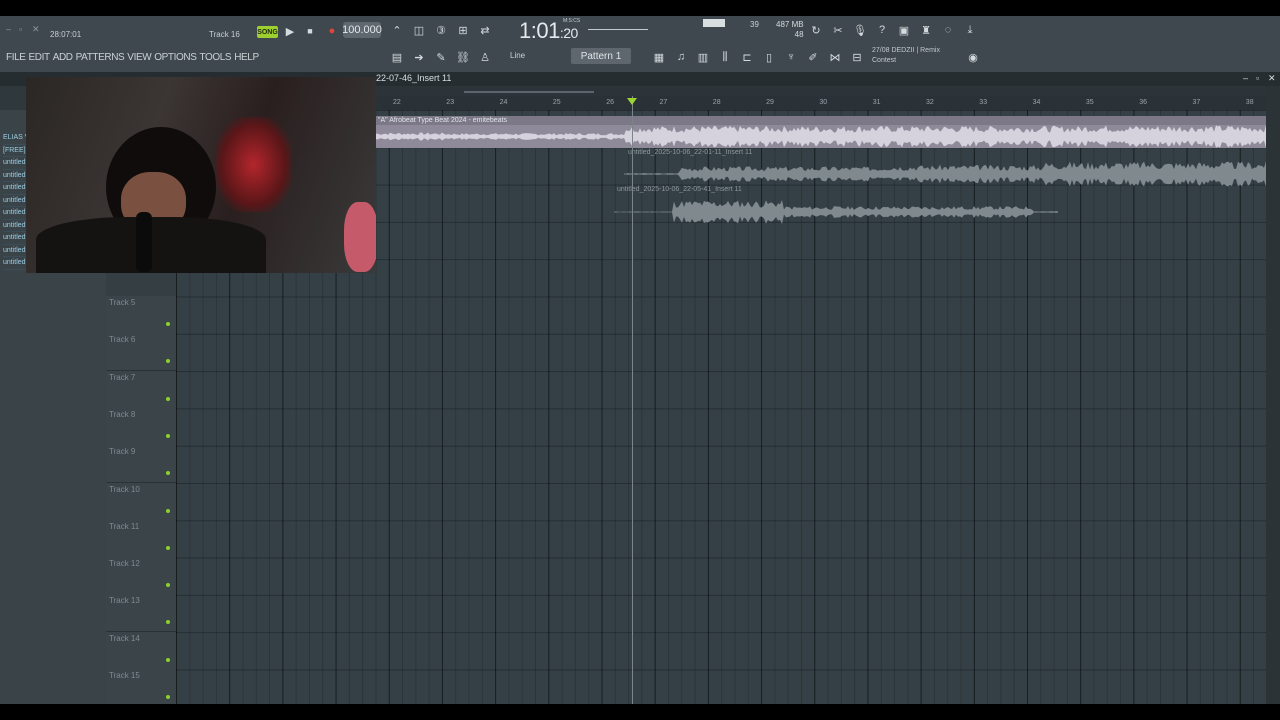 This screenshot has height=720, width=1280. What do you see at coordinates (40, 57) in the screenshot?
I see `menu-edit: EDIT` at bounding box center [40, 57].